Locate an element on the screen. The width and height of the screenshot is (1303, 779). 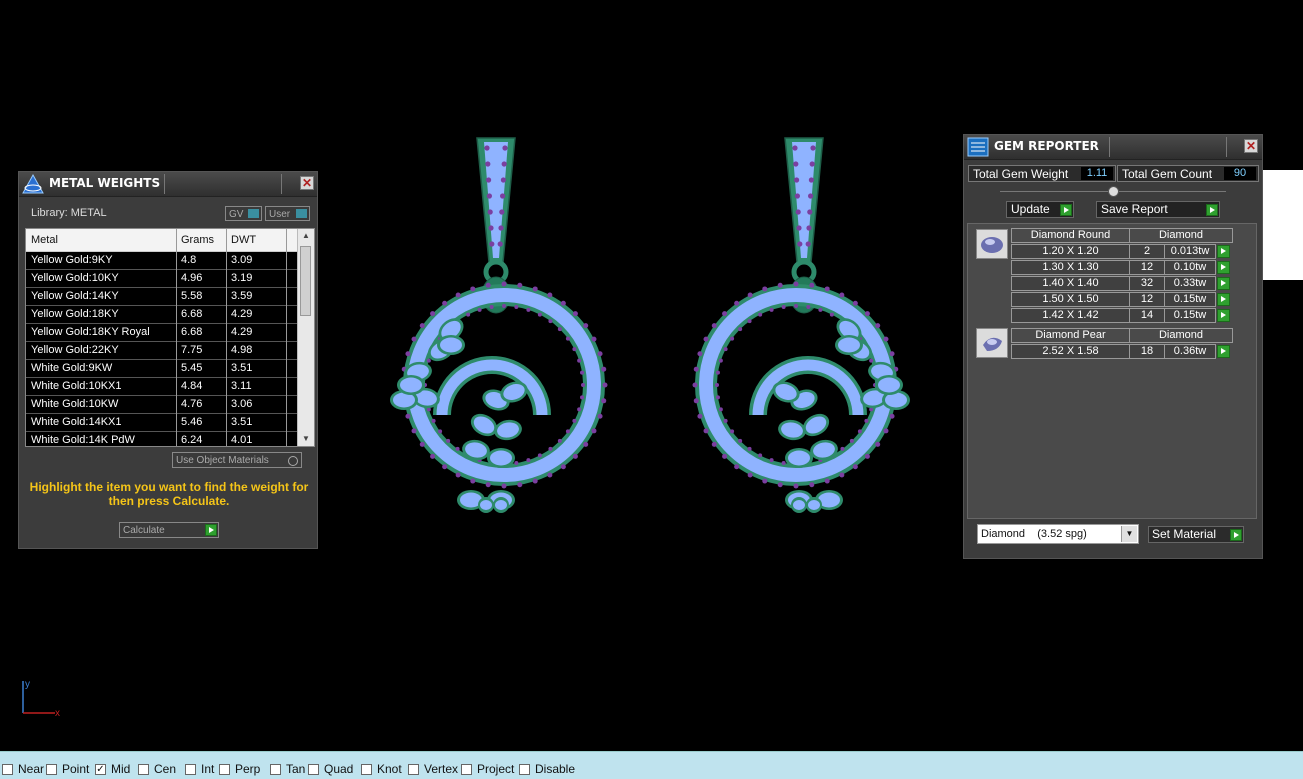
radio-icon is located at coordinates (293, 461).